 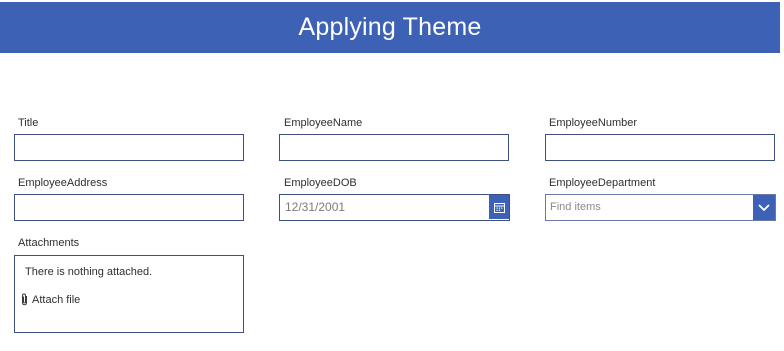 What do you see at coordinates (49, 243) in the screenshot?
I see `attachments-label: Attachments` at bounding box center [49, 243].